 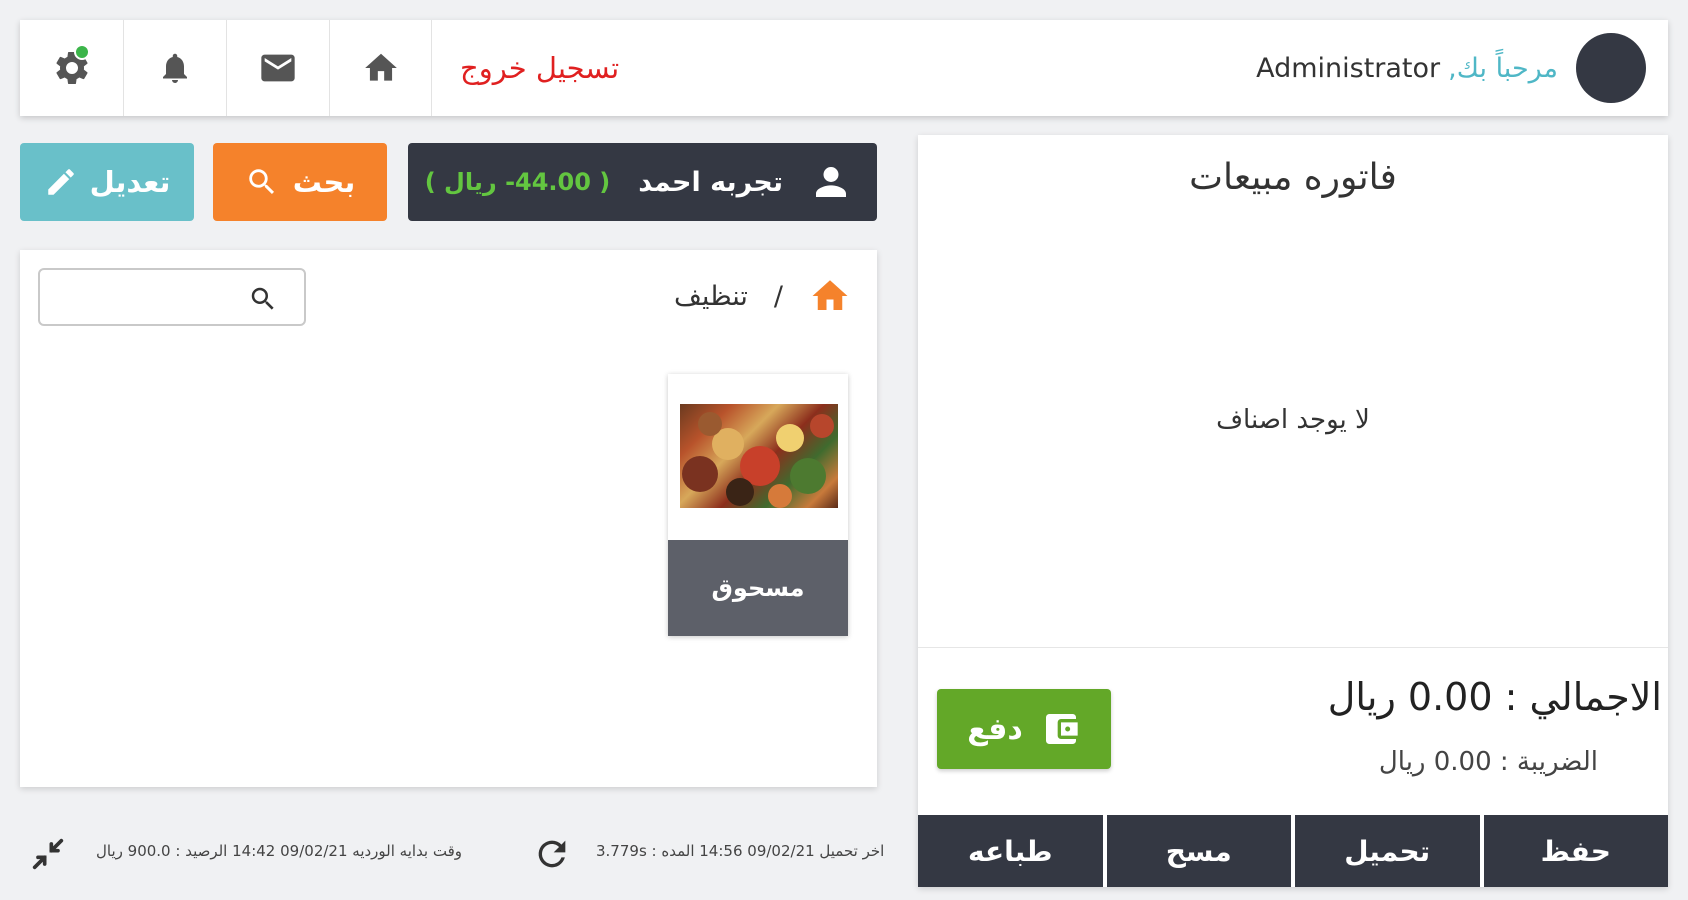 I want to click on user-icon, so click(x=831, y=182).